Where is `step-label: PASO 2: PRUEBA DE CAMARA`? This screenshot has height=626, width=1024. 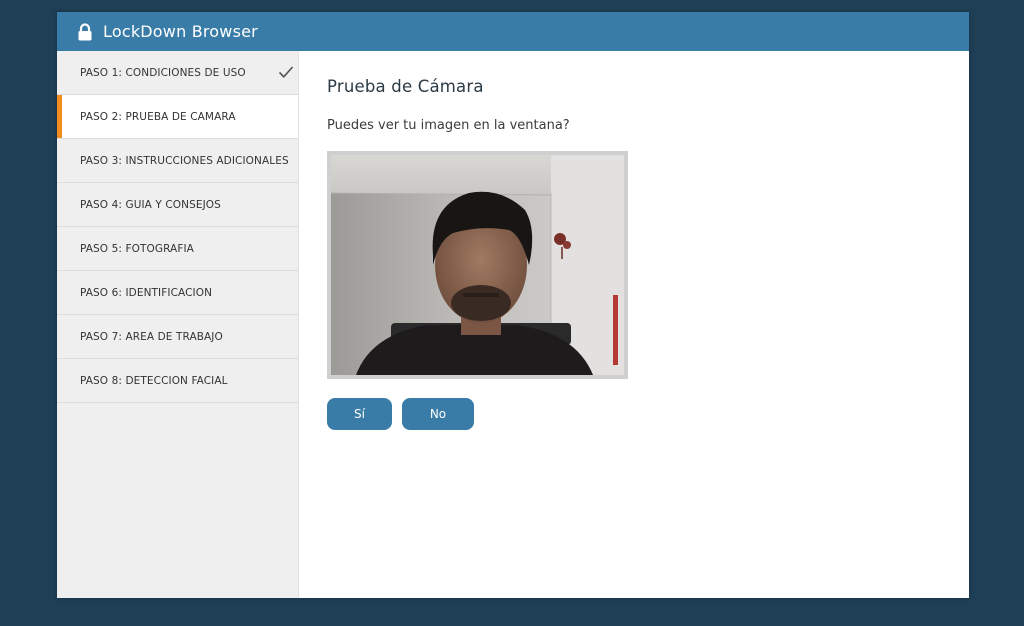 step-label: PASO 2: PRUEBA DE CAMARA is located at coordinates (158, 116).